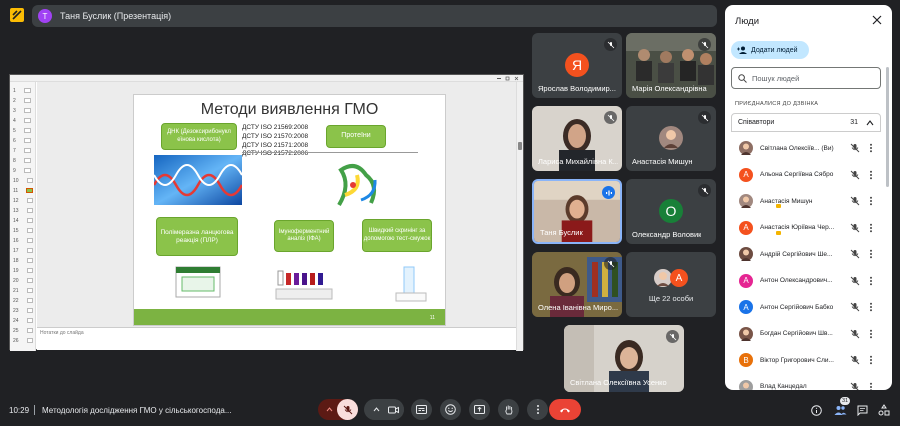 This screenshot has height=426, width=900. What do you see at coordinates (667, 234) in the screenshot?
I see `participant-name: Олександр Воловик` at bounding box center [667, 234].